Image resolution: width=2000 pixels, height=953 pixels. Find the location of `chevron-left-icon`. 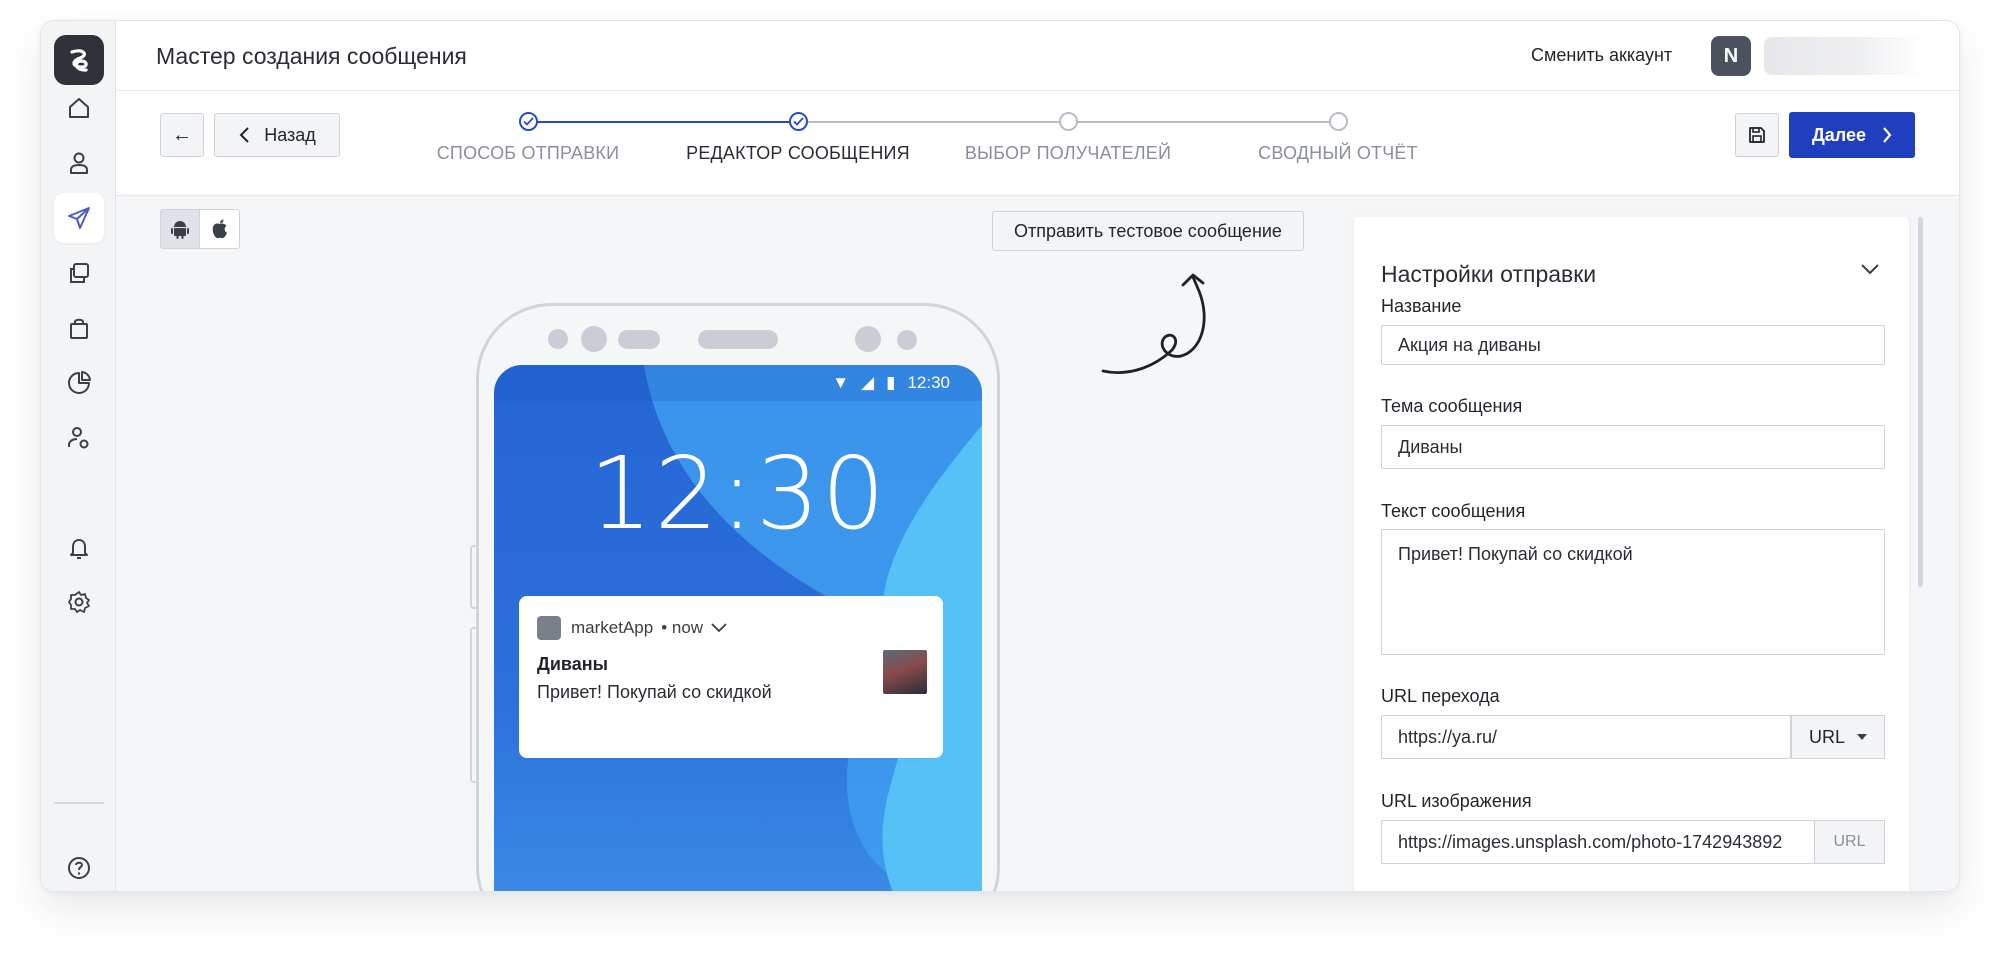

chevron-left-icon is located at coordinates (244, 135).